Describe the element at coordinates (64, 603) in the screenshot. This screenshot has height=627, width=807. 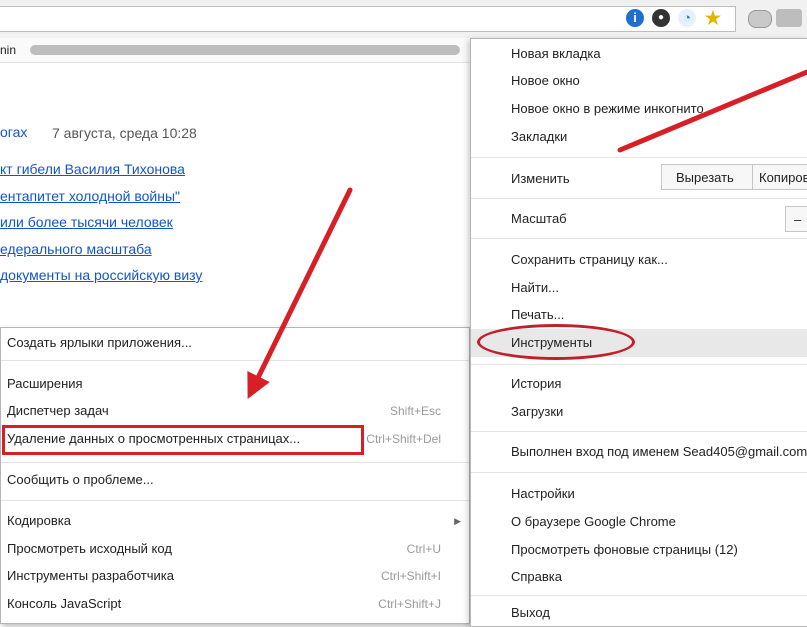
I see `menu-item-label: Консоль JavaScript` at that location.